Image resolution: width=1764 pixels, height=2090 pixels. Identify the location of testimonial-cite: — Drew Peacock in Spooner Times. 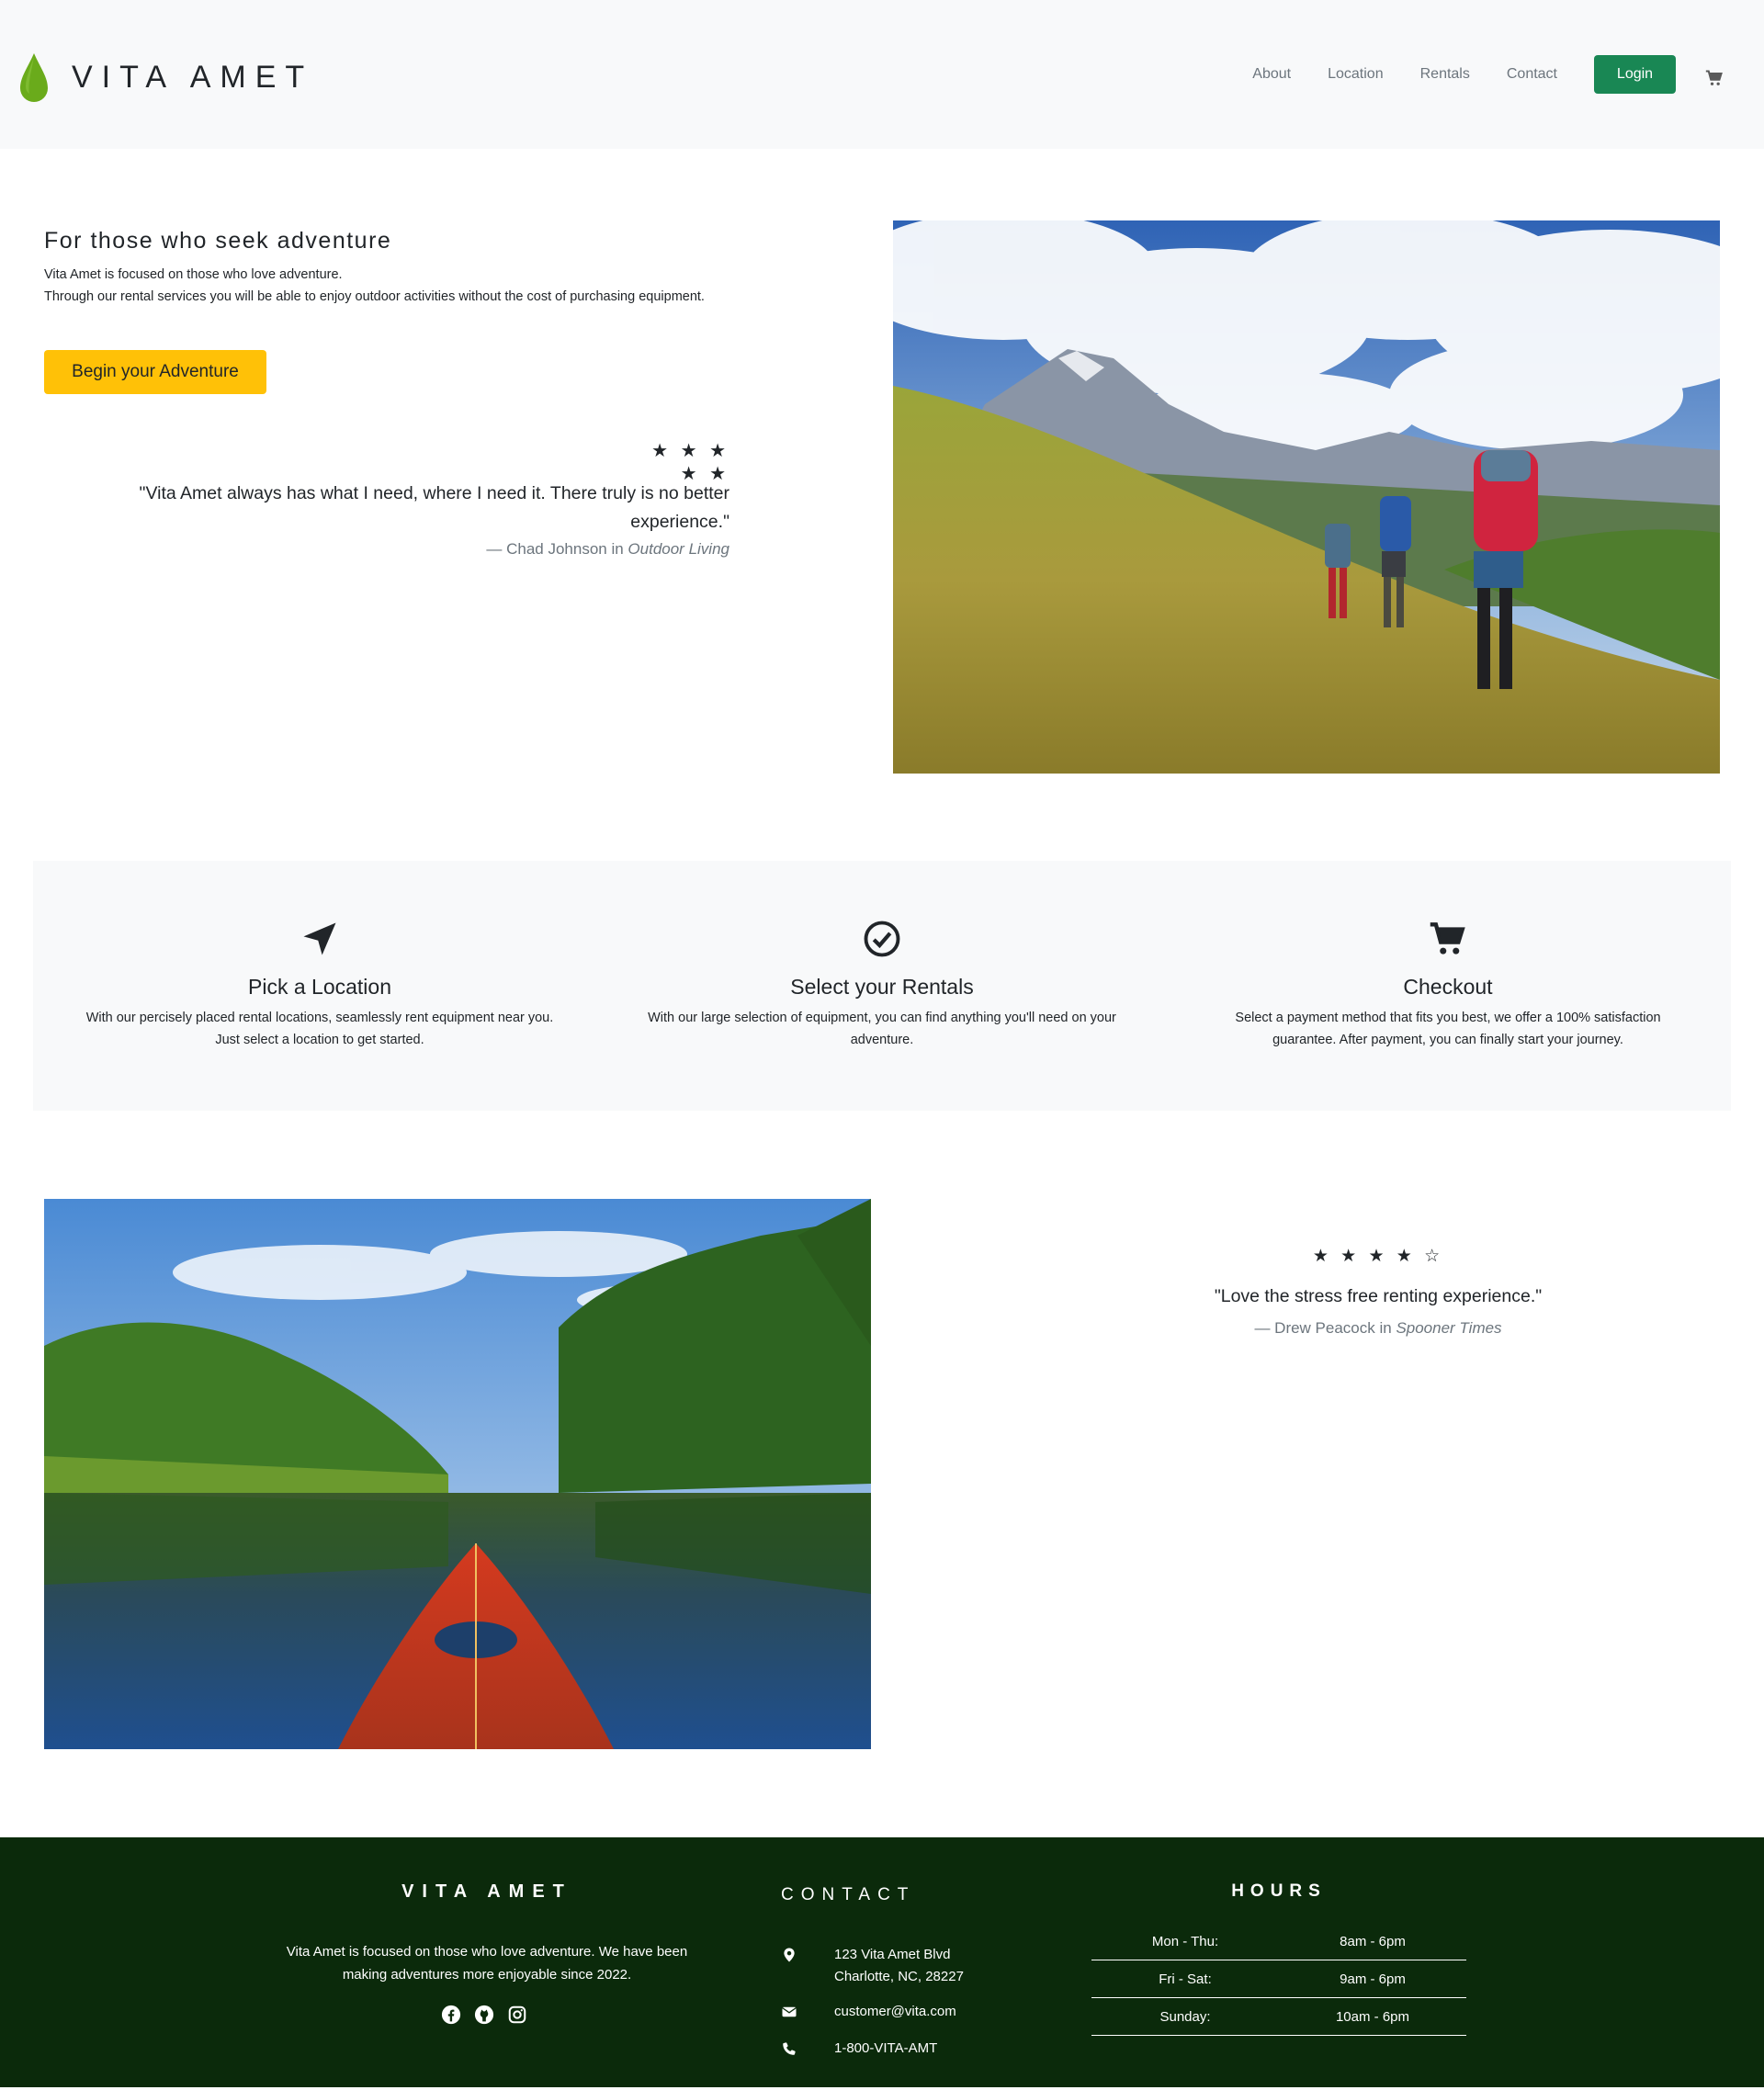
(1378, 1328).